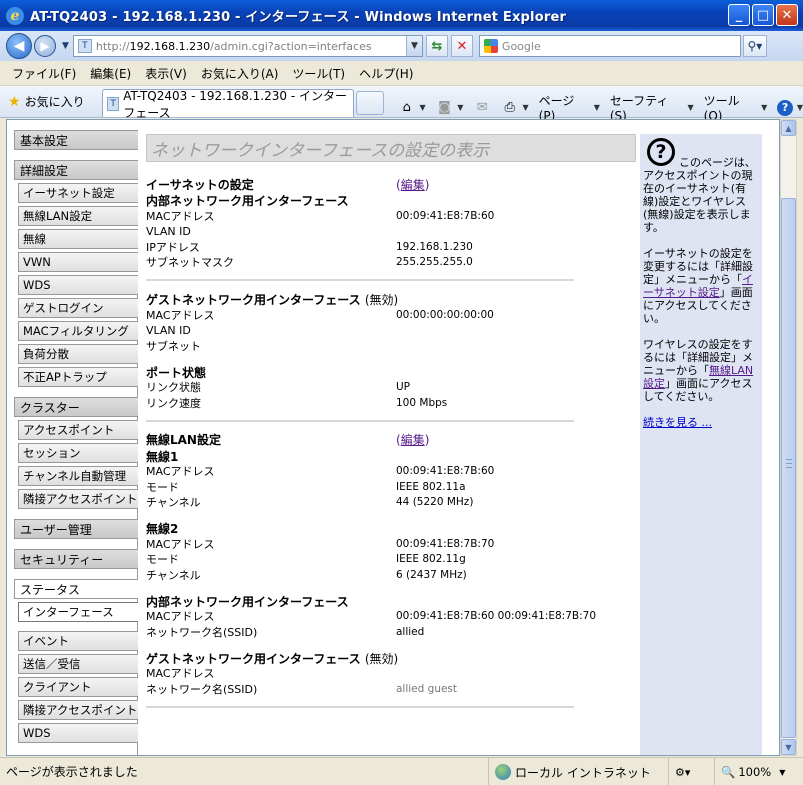  I want to click on protected-mode-icon: ⚙▾, so click(683, 772).